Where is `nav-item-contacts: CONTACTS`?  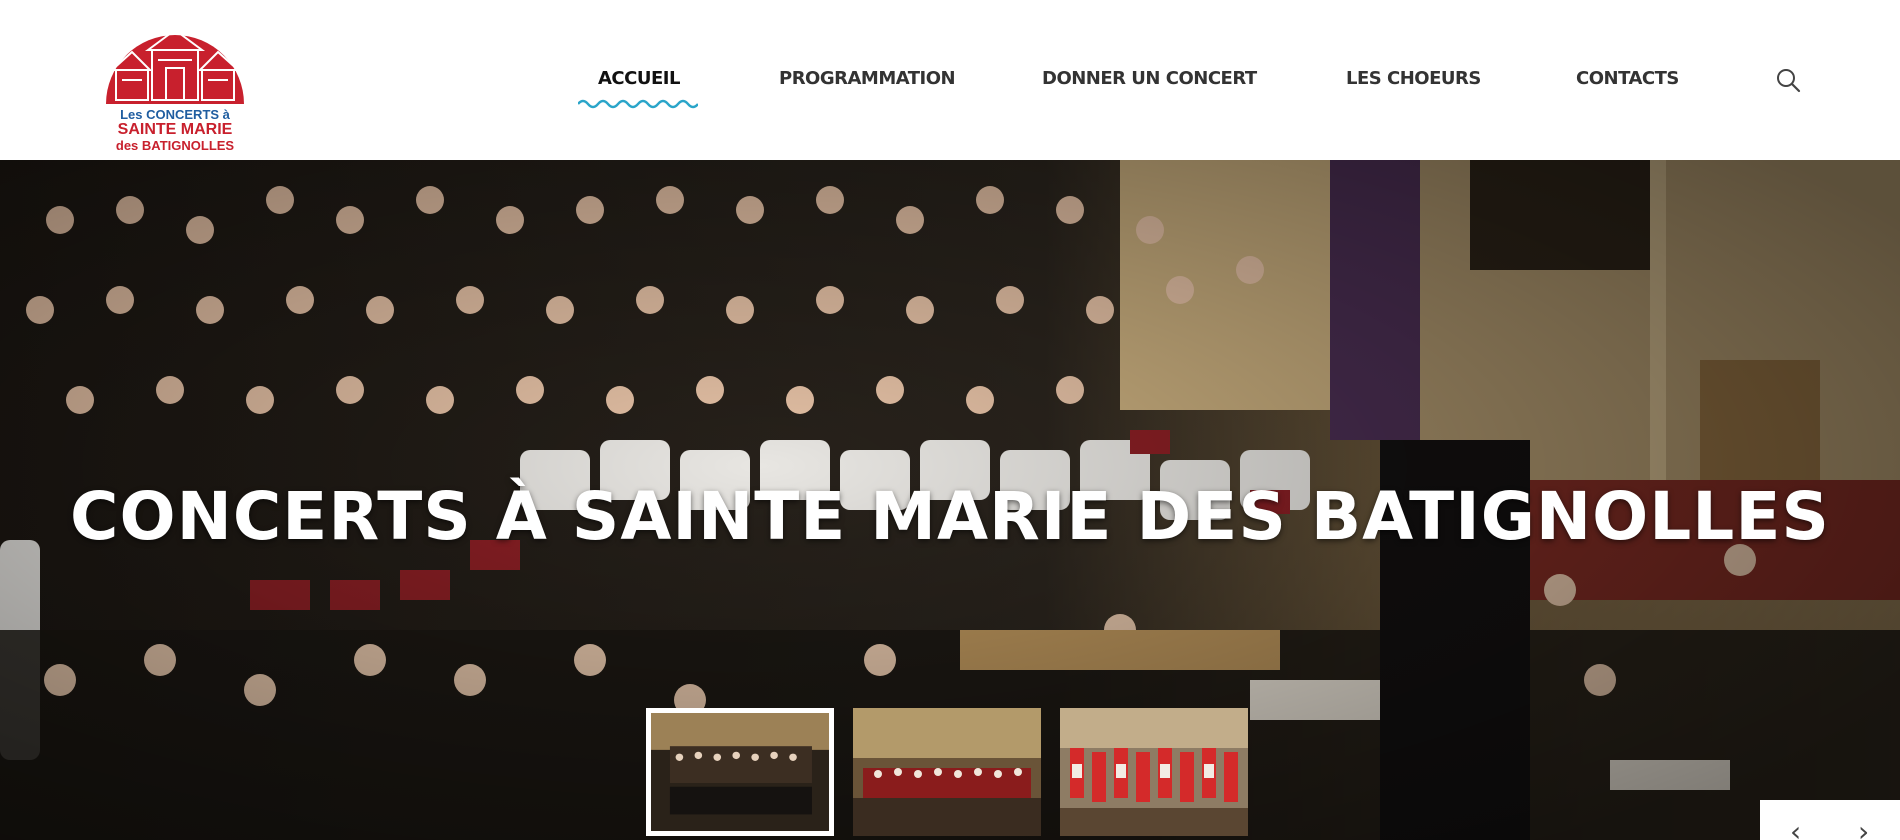
nav-item-contacts: CONTACTS is located at coordinates (1627, 78).